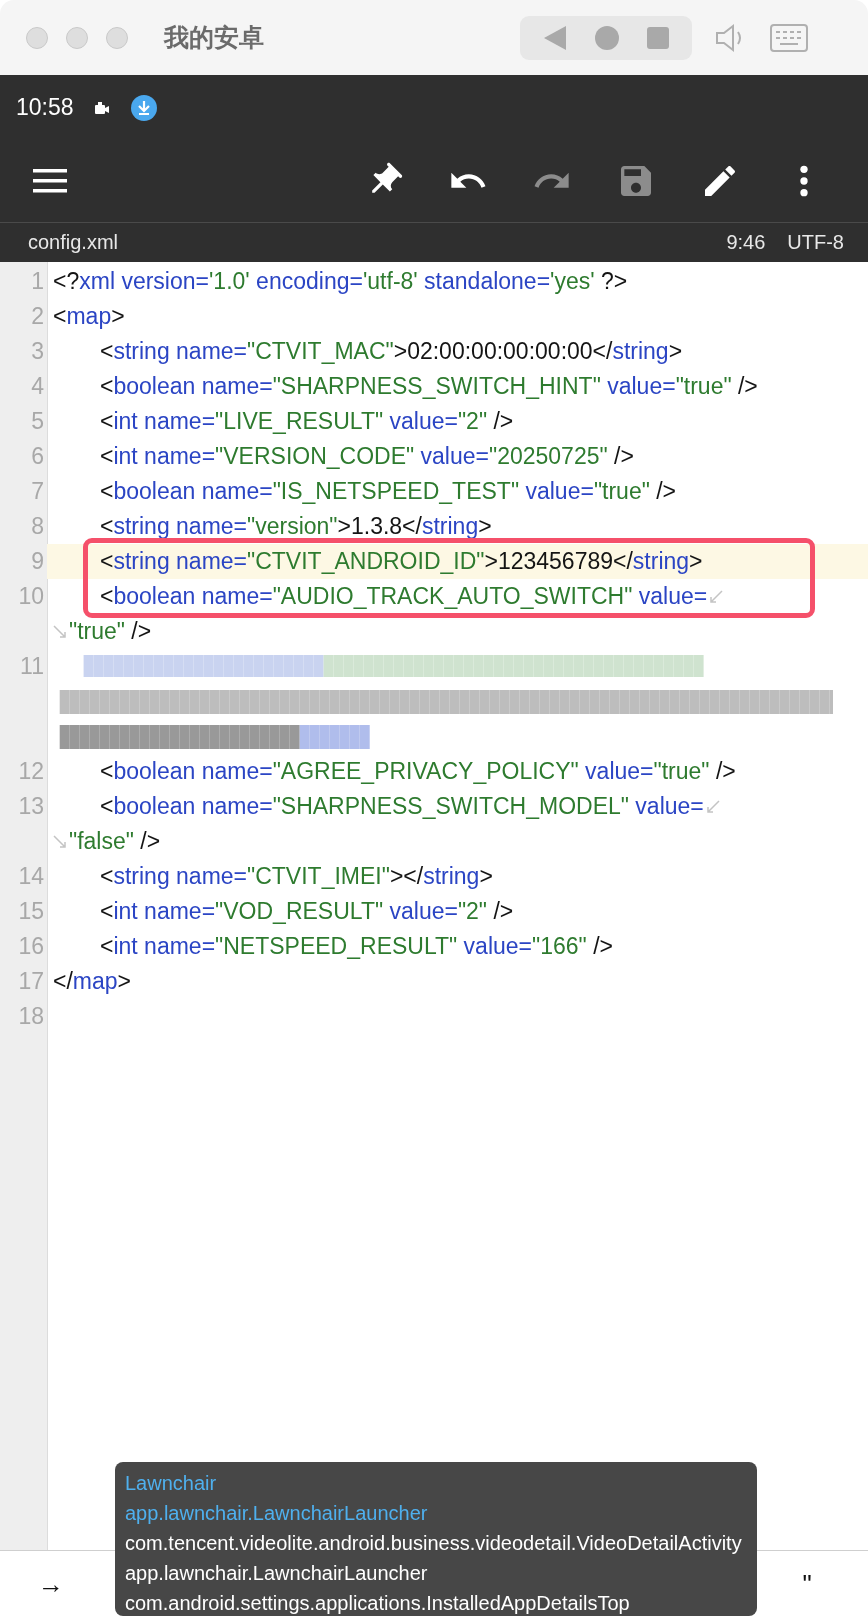 The height and width of the screenshot is (1618, 868). I want to click on code-line: <boolean name="IS_NETSPEED_TEST" value="true" />, so click(388, 491).